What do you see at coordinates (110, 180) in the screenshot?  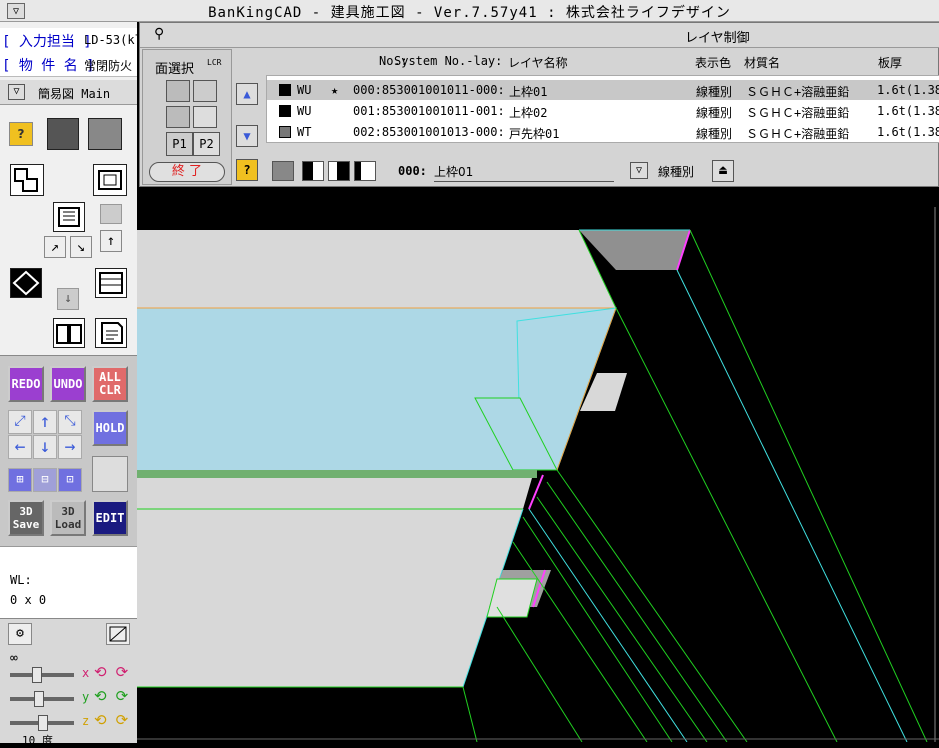 I see `tool-h-icon` at bounding box center [110, 180].